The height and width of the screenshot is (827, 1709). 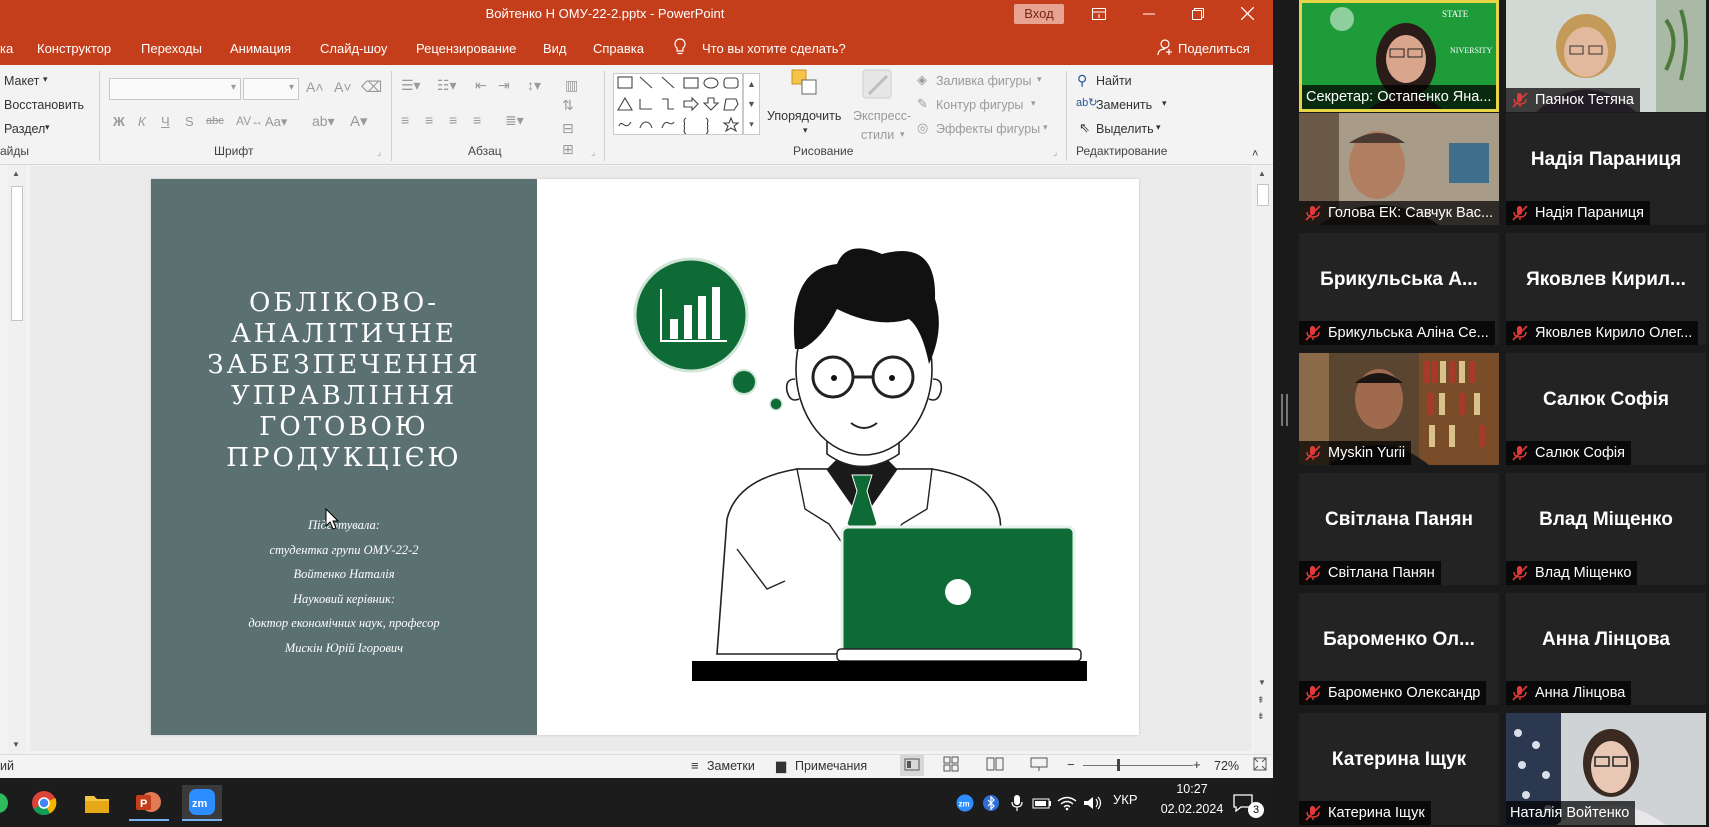 What do you see at coordinates (1260, 765) in the screenshot?
I see `fit-to-window-icon` at bounding box center [1260, 765].